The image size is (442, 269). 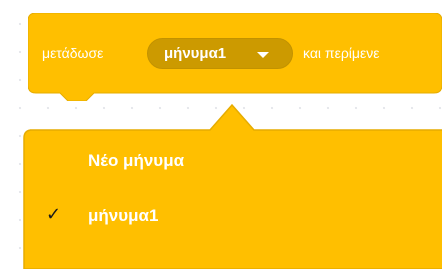 I want to click on message-dropdown-value: μήνυμα1, so click(x=195, y=53).